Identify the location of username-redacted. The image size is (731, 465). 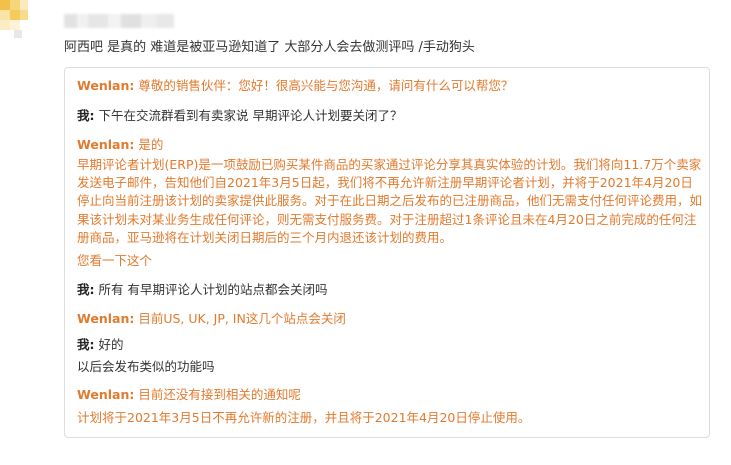
(119, 21).